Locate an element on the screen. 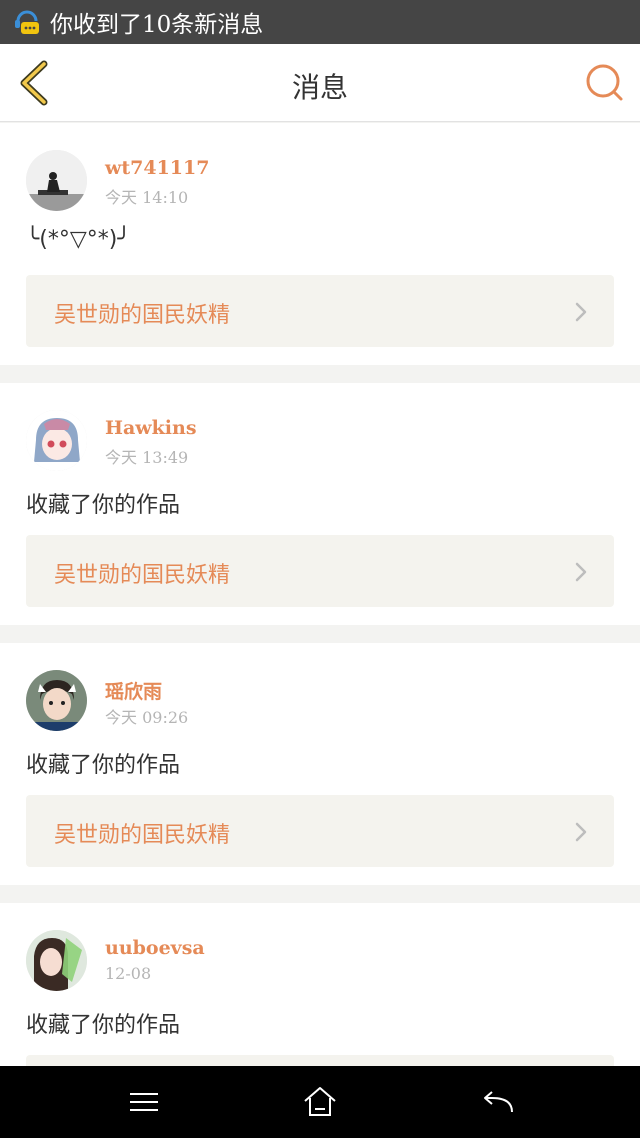 This screenshot has width=640, height=1138. anime-girl-avatar is located at coordinates (56, 440).